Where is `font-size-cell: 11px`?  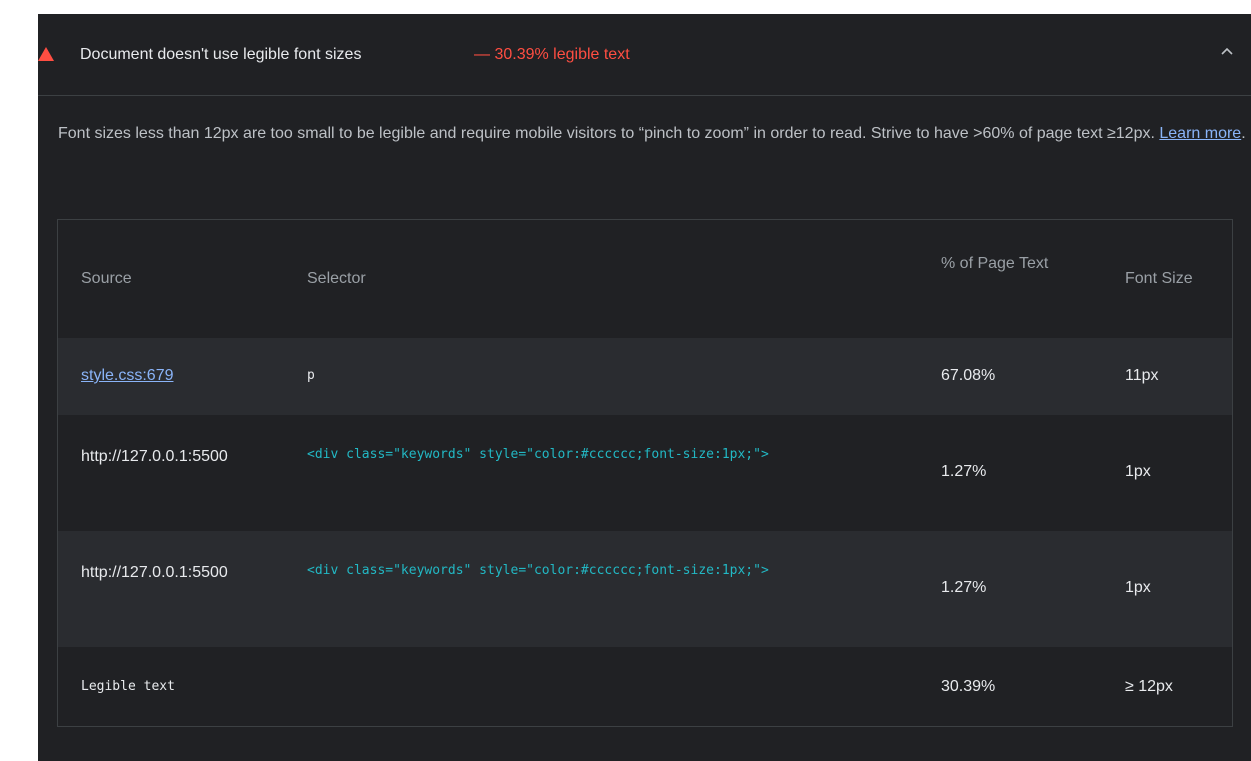
font-size-cell: 11px is located at coordinates (1142, 375).